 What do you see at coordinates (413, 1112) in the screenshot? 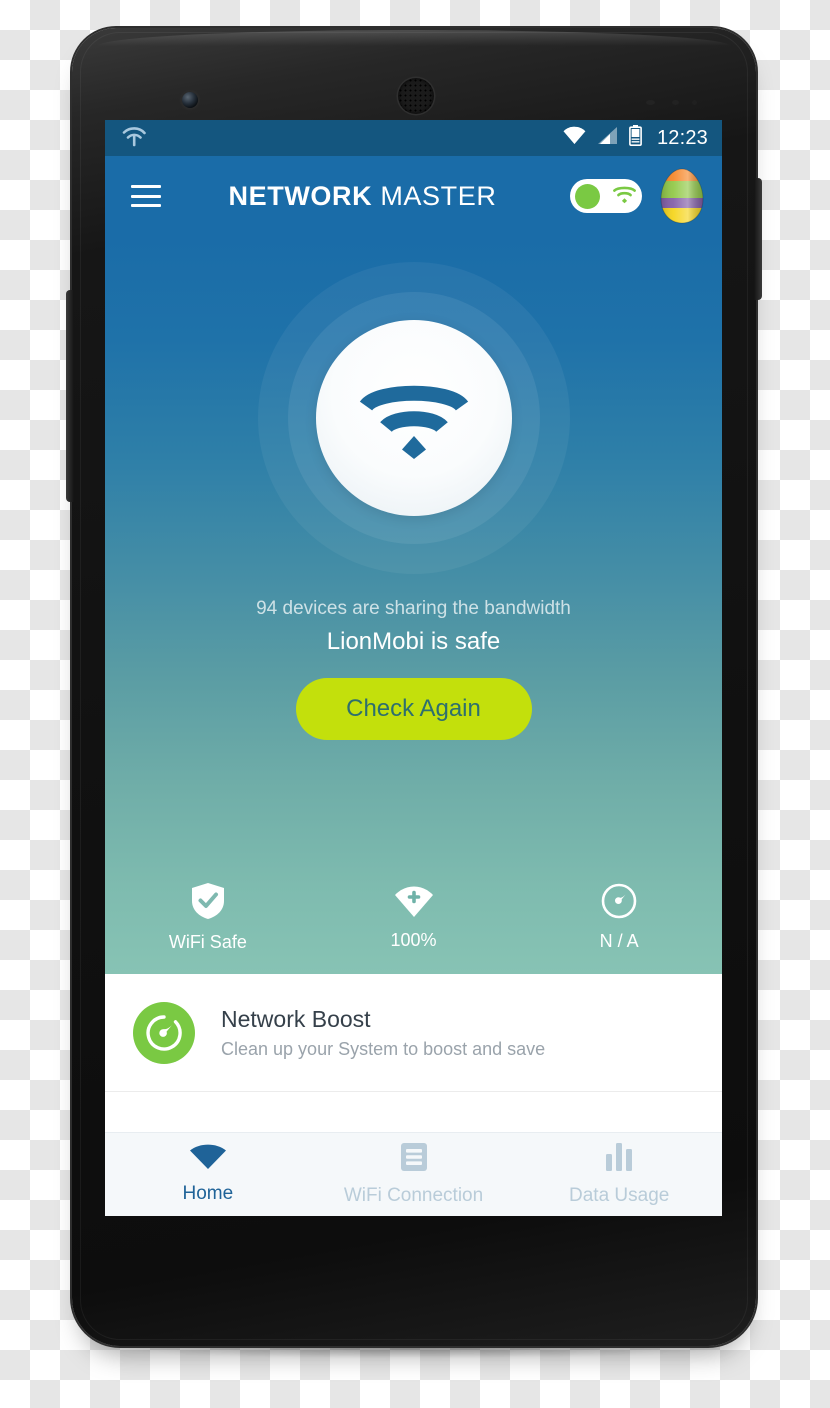
I see `card-spacer` at bounding box center [413, 1112].